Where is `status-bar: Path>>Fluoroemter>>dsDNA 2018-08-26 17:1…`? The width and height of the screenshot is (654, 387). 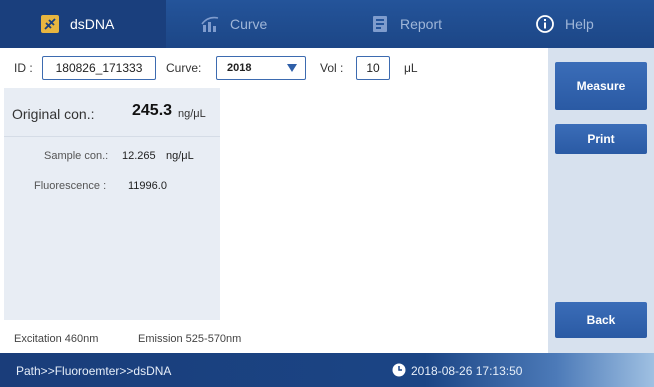 status-bar: Path>>Fluoroemter>>dsDNA 2018-08-26 17:1… is located at coordinates (327, 370).